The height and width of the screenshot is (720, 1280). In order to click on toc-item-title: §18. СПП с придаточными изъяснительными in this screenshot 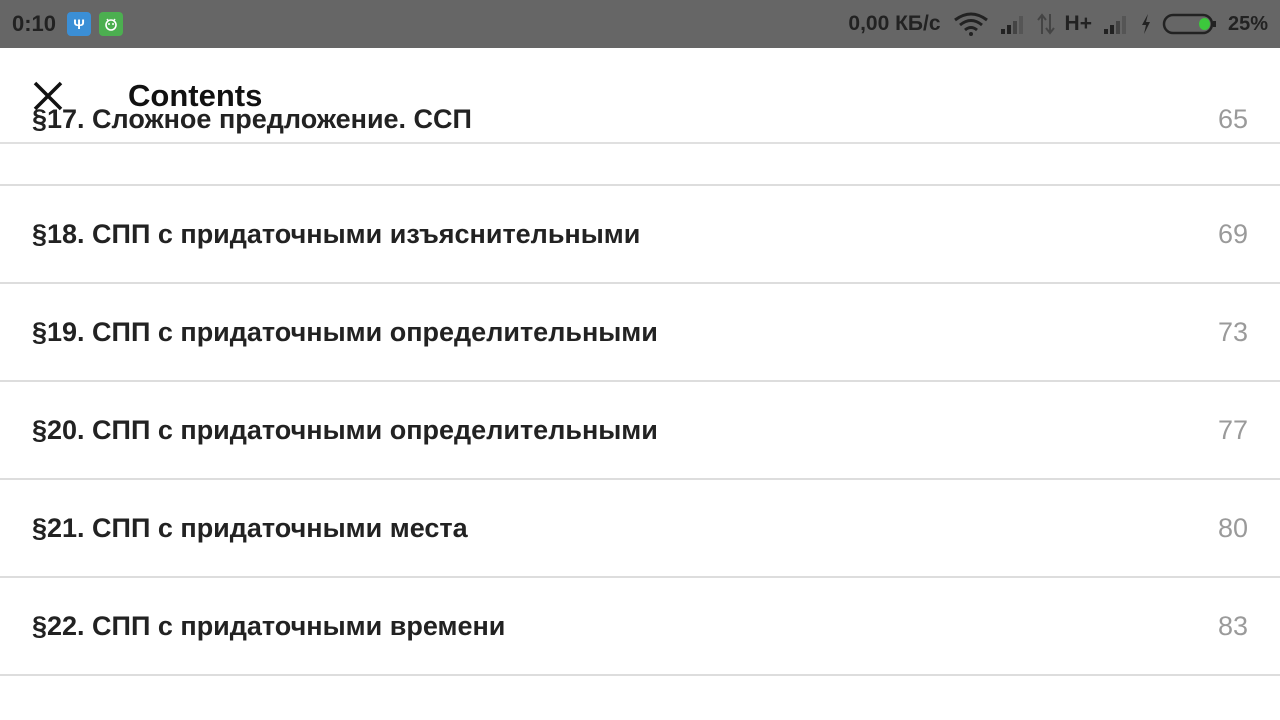, I will do `click(336, 234)`.